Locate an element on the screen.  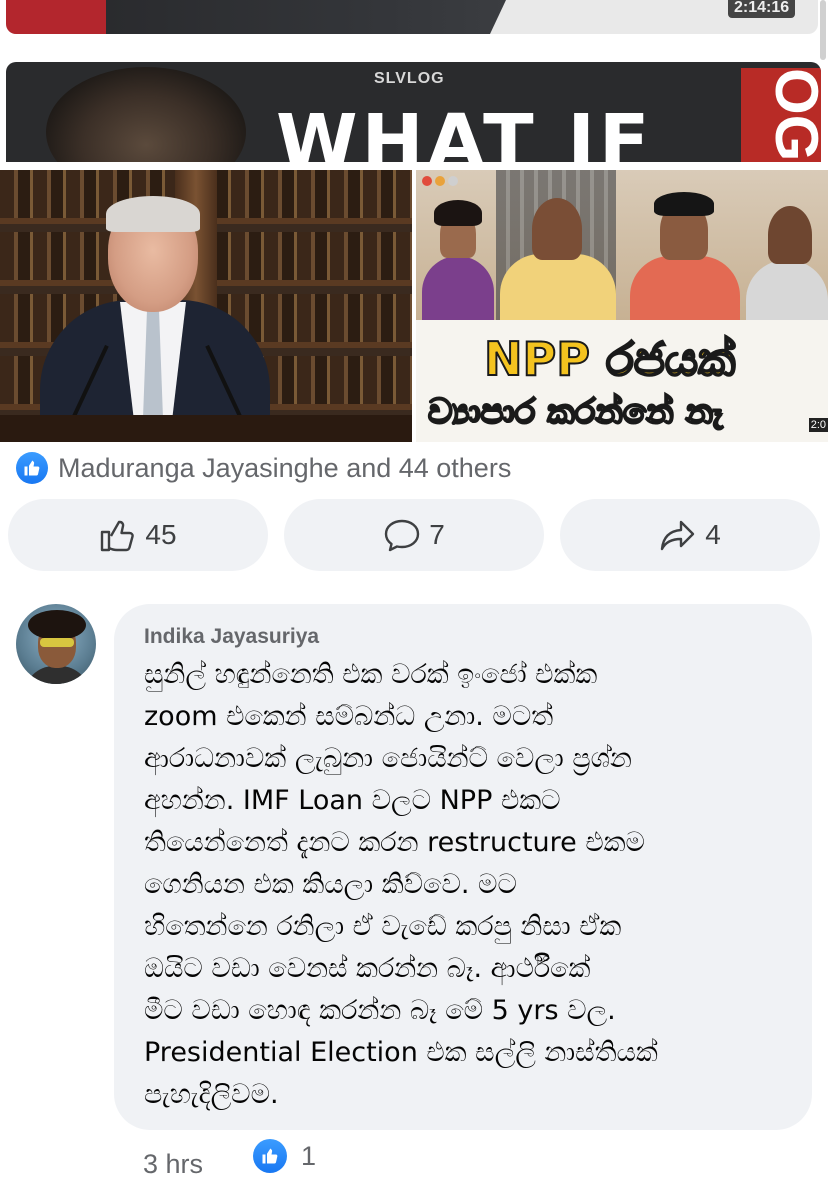
post-actions: 45 7 4 is located at coordinates (414, 535).